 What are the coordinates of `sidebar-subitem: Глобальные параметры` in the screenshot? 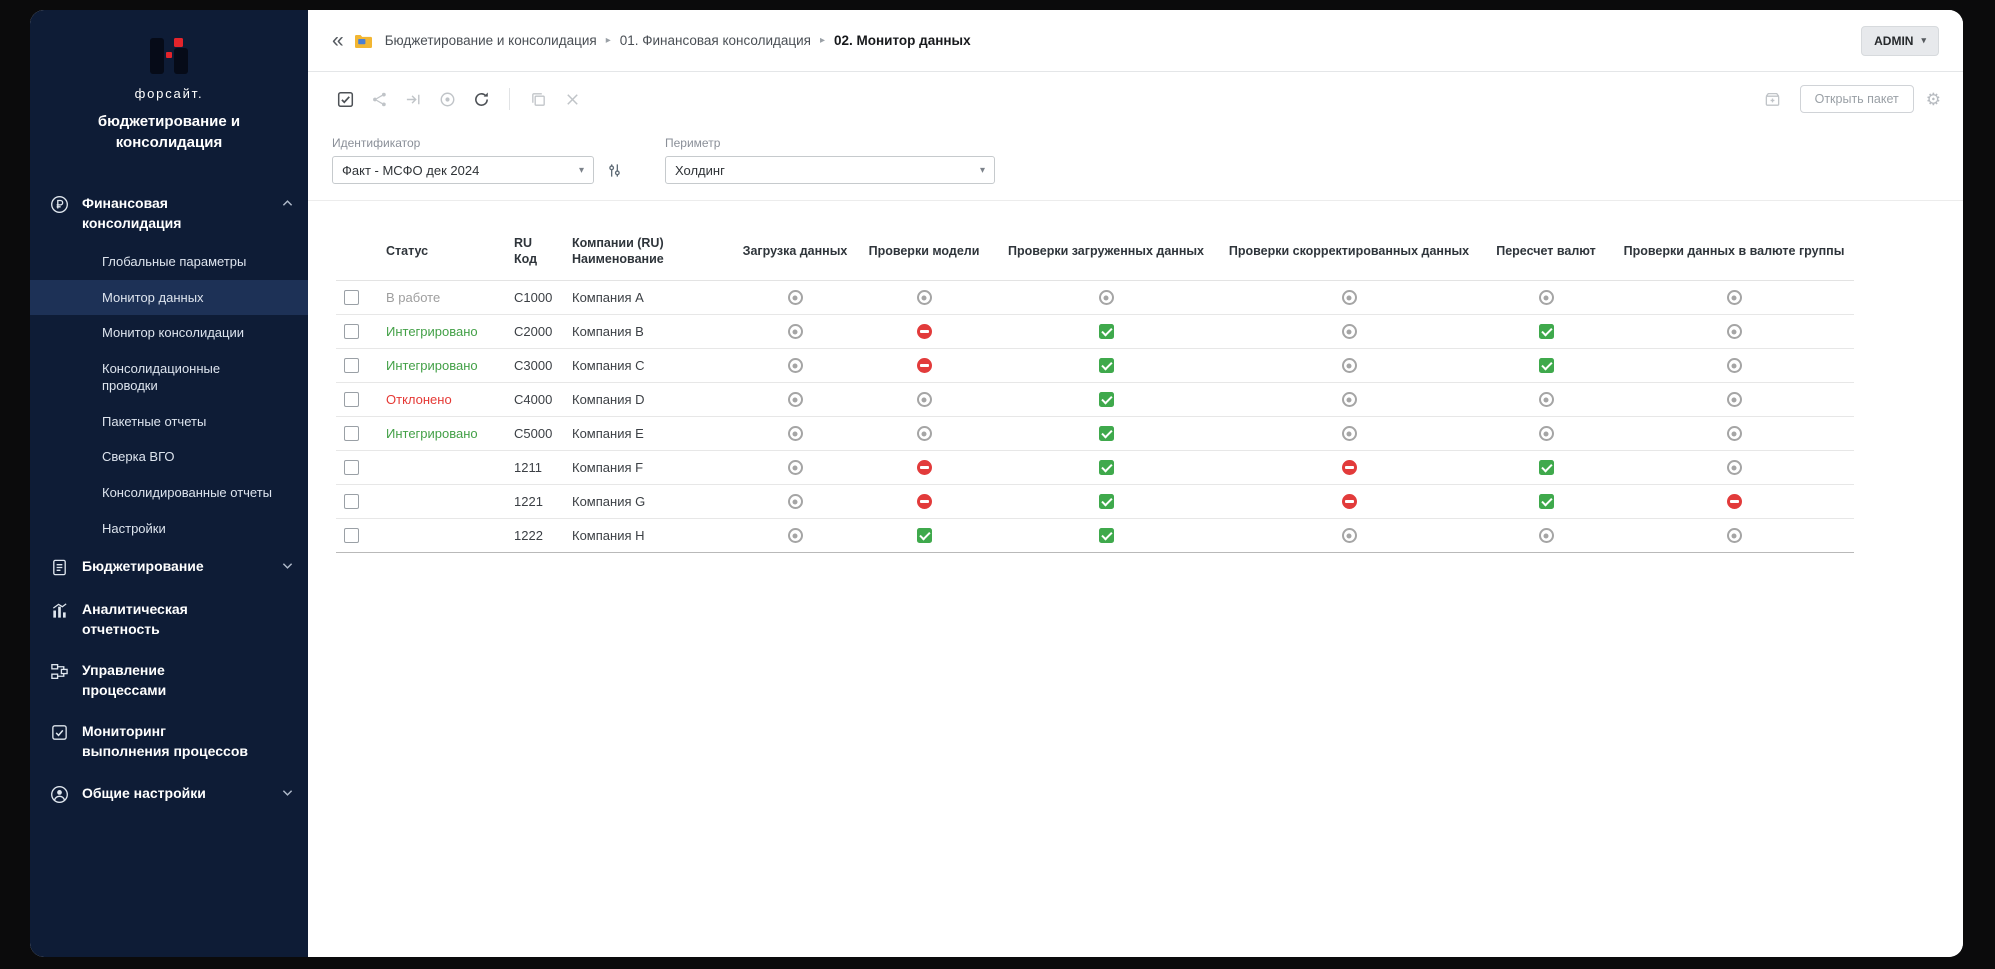 It's located at (169, 262).